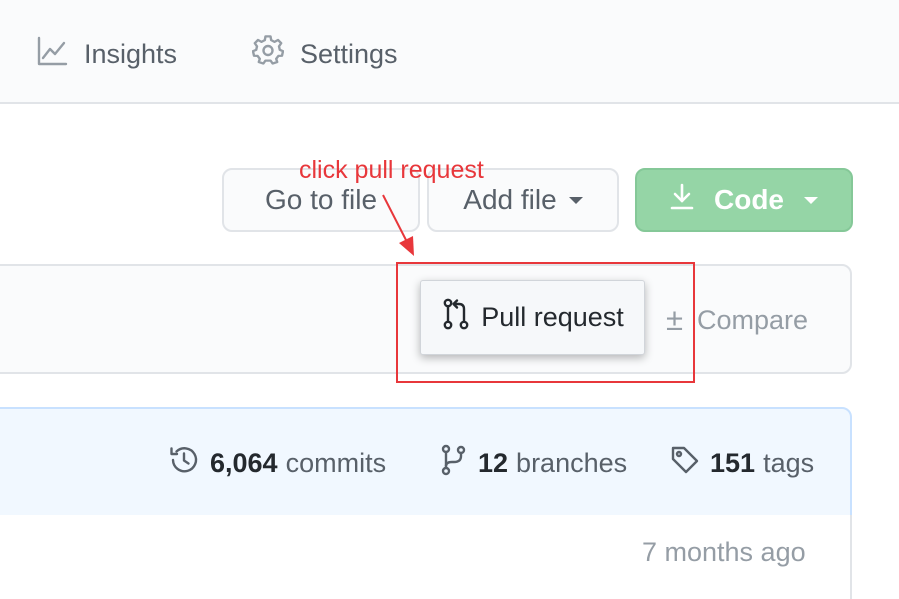 This screenshot has width=899, height=599. What do you see at coordinates (131, 53) in the screenshot?
I see `nav-item-label: Insights` at bounding box center [131, 53].